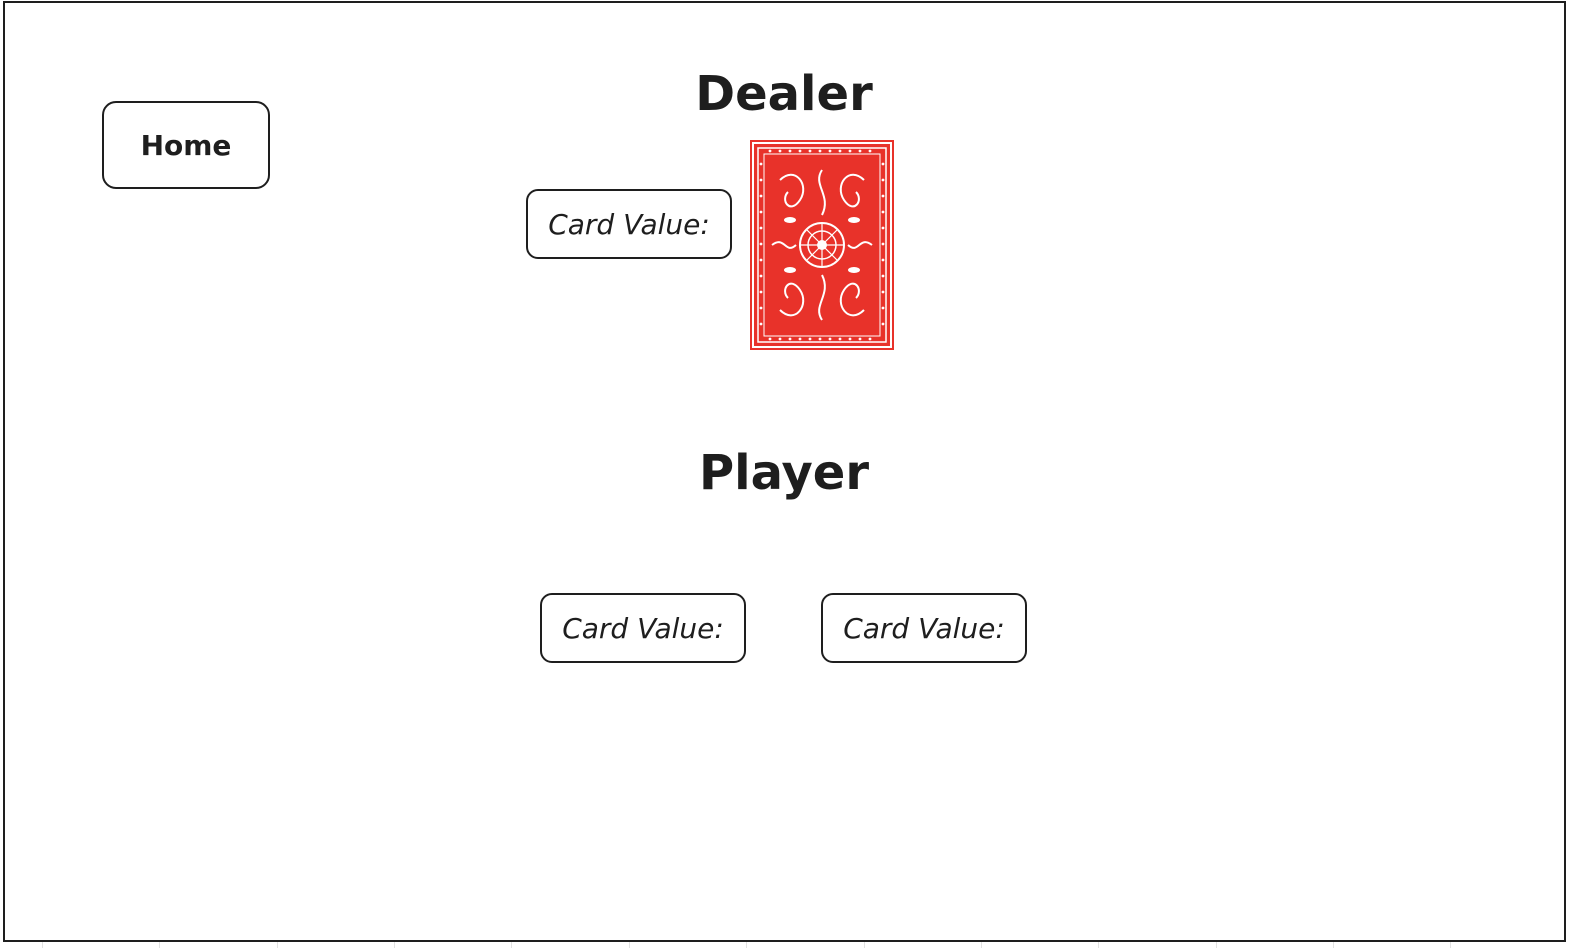 Image resolution: width=1570 pixels, height=948 pixels. I want to click on dealer-heading: Dealer, so click(784, 94).